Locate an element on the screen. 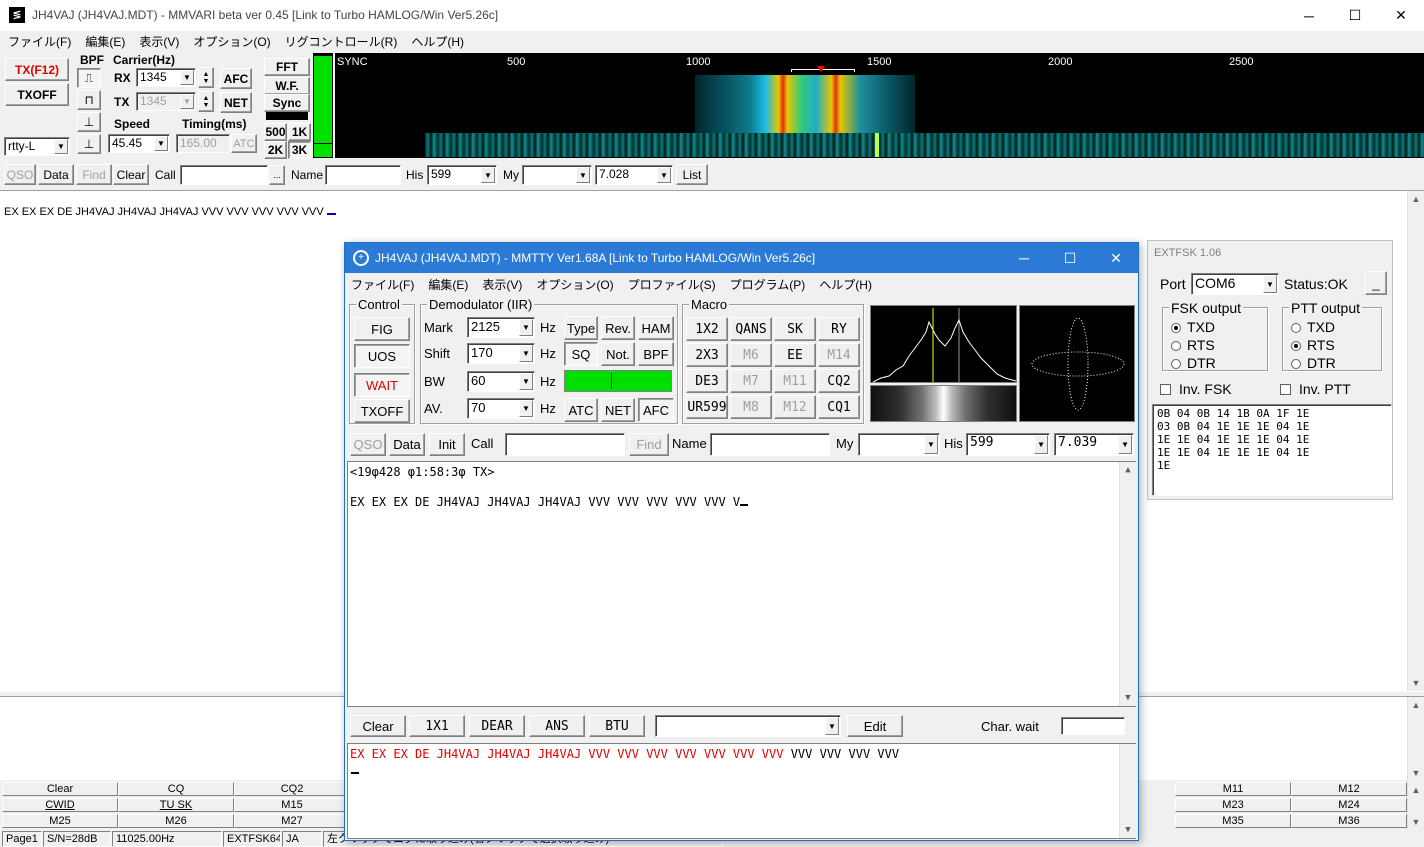  macro-btu-button: BTU is located at coordinates (617, 726).